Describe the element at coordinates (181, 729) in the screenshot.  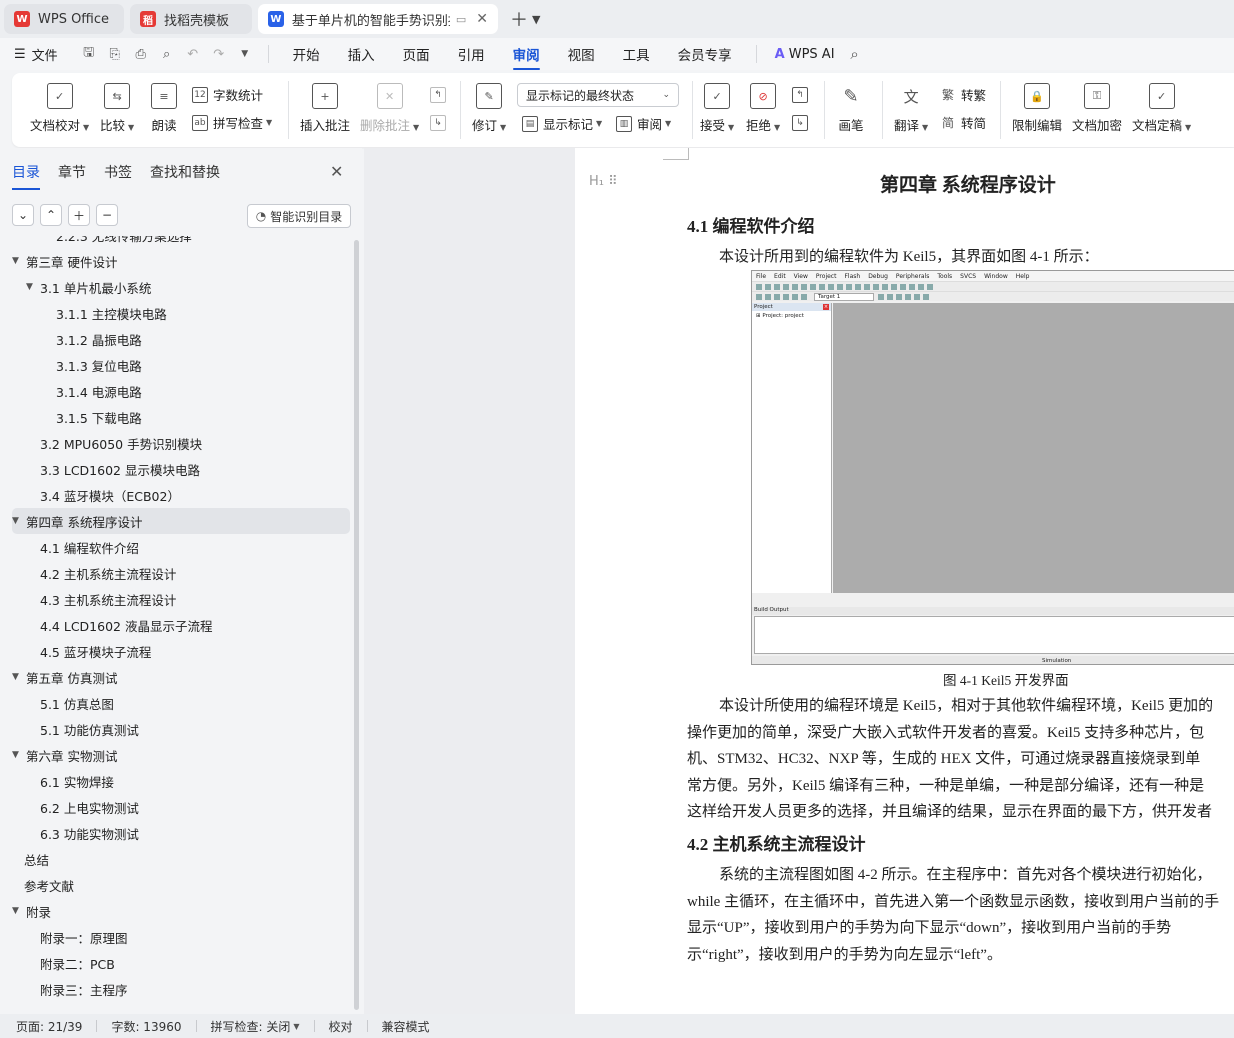
I see `toc-item: 5.1 功能仿真测试` at that location.